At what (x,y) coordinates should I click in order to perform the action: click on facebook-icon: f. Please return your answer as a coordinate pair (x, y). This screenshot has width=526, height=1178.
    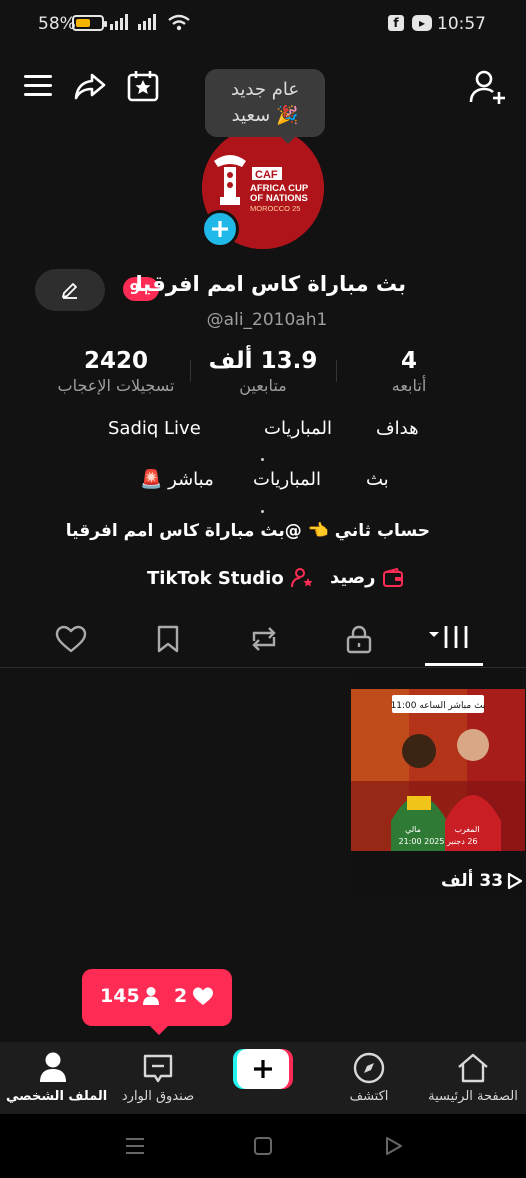
    Looking at the image, I should click on (396, 23).